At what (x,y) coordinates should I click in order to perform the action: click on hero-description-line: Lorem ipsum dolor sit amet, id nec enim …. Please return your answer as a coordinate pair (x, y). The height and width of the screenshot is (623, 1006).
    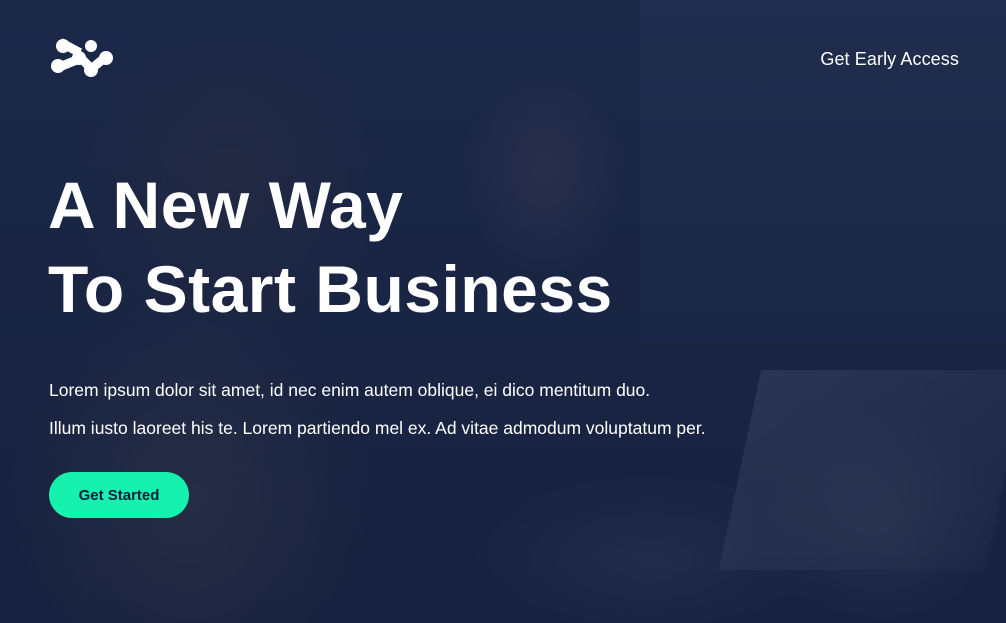
    Looking at the image, I should click on (350, 390).